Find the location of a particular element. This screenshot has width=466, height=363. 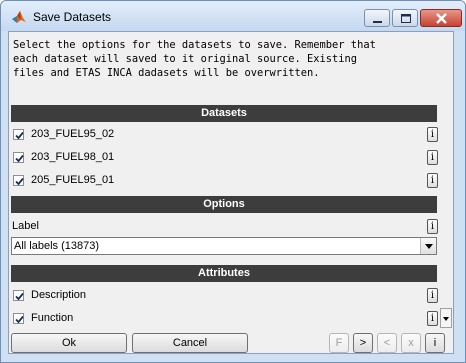

ok-button: Ok is located at coordinates (69, 343).